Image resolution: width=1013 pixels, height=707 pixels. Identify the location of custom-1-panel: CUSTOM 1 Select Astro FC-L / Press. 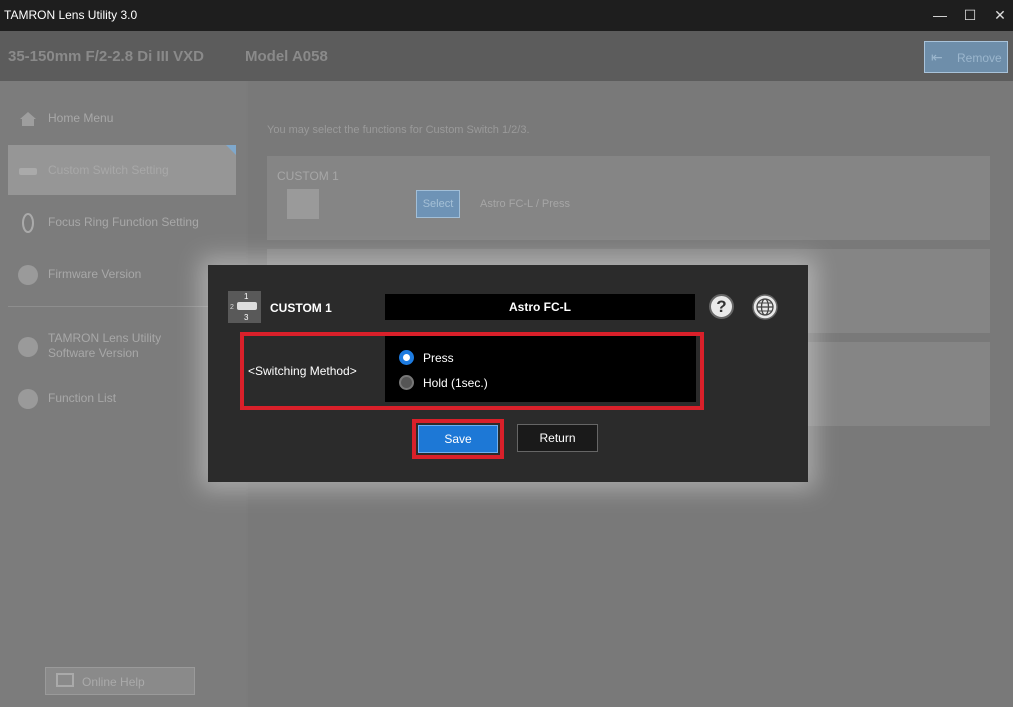
(628, 198).